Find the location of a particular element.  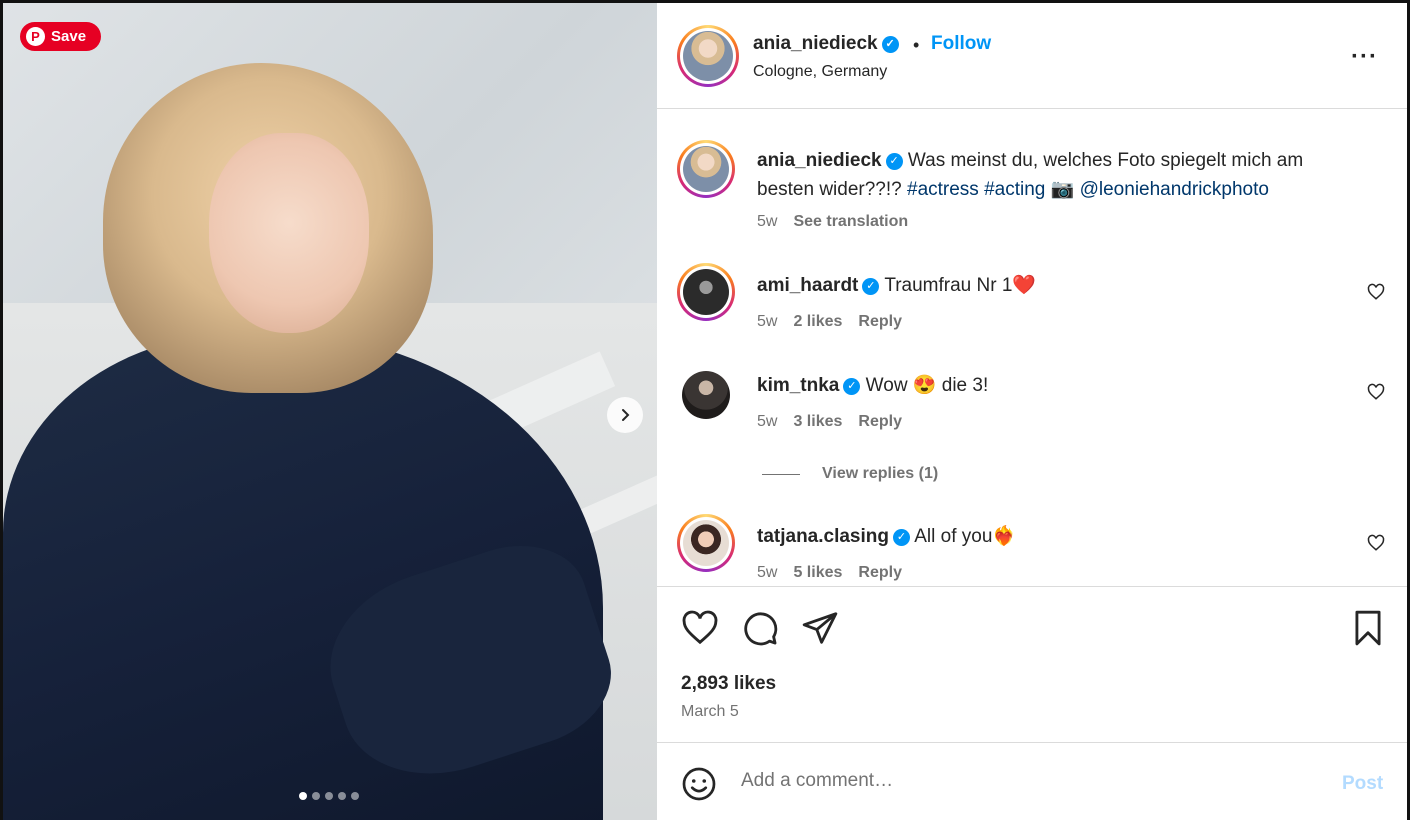

carousel-indicator is located at coordinates (329, 796).